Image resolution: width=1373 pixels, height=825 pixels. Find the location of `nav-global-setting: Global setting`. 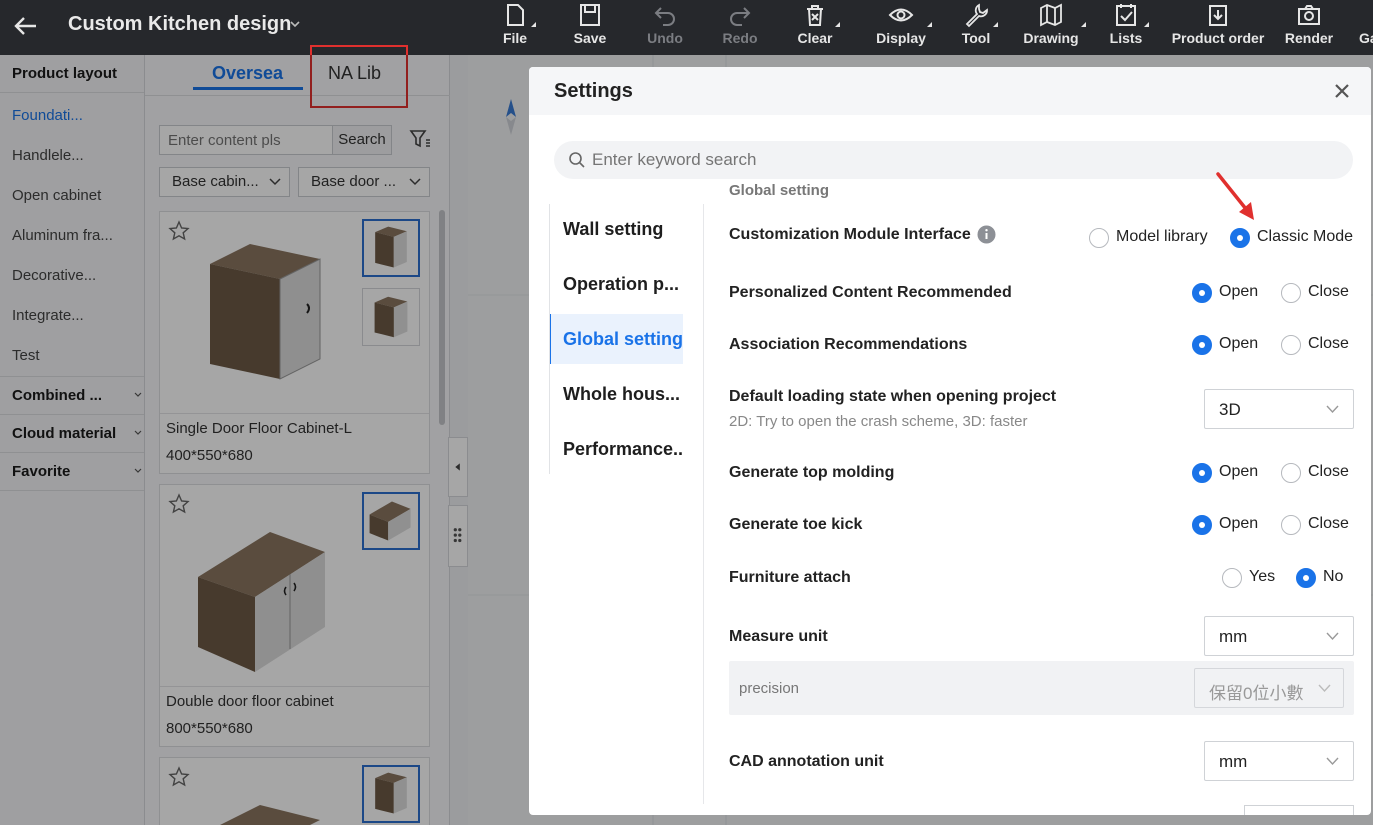

nav-global-setting: Global setting is located at coordinates (616, 339).